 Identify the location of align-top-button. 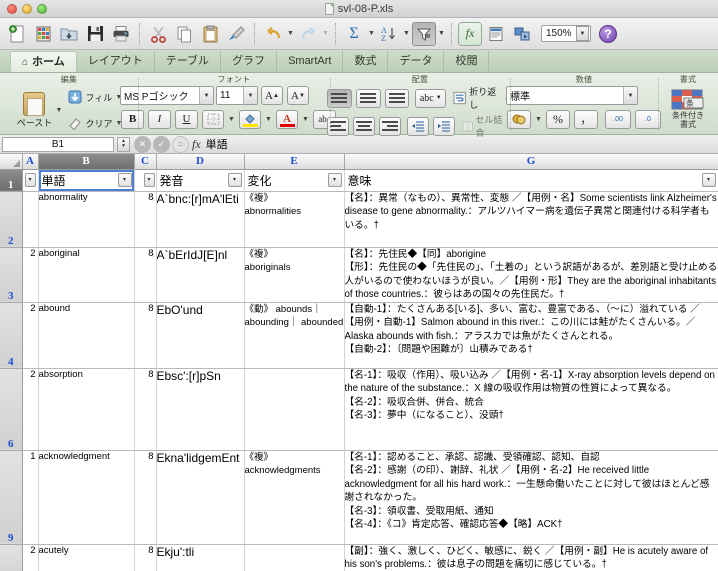
(339, 98).